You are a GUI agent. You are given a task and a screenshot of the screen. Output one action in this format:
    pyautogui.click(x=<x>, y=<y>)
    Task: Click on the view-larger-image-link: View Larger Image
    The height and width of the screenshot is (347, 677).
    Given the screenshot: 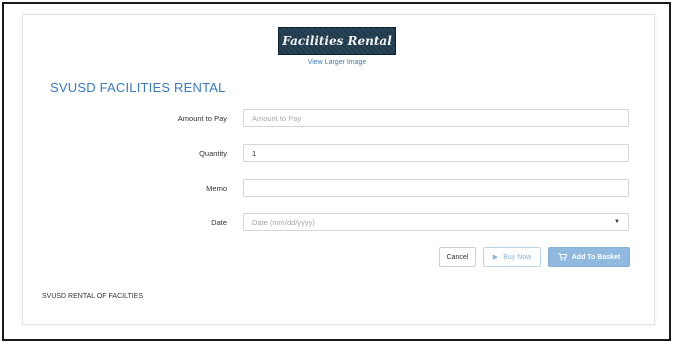 What is the action you would take?
    pyautogui.click(x=337, y=62)
    